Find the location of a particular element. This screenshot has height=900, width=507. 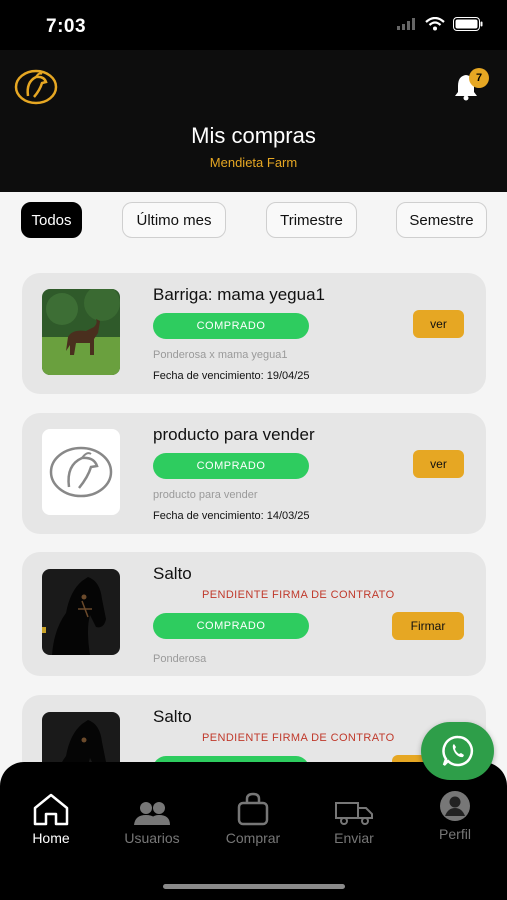

battery-icon is located at coordinates (468, 24).